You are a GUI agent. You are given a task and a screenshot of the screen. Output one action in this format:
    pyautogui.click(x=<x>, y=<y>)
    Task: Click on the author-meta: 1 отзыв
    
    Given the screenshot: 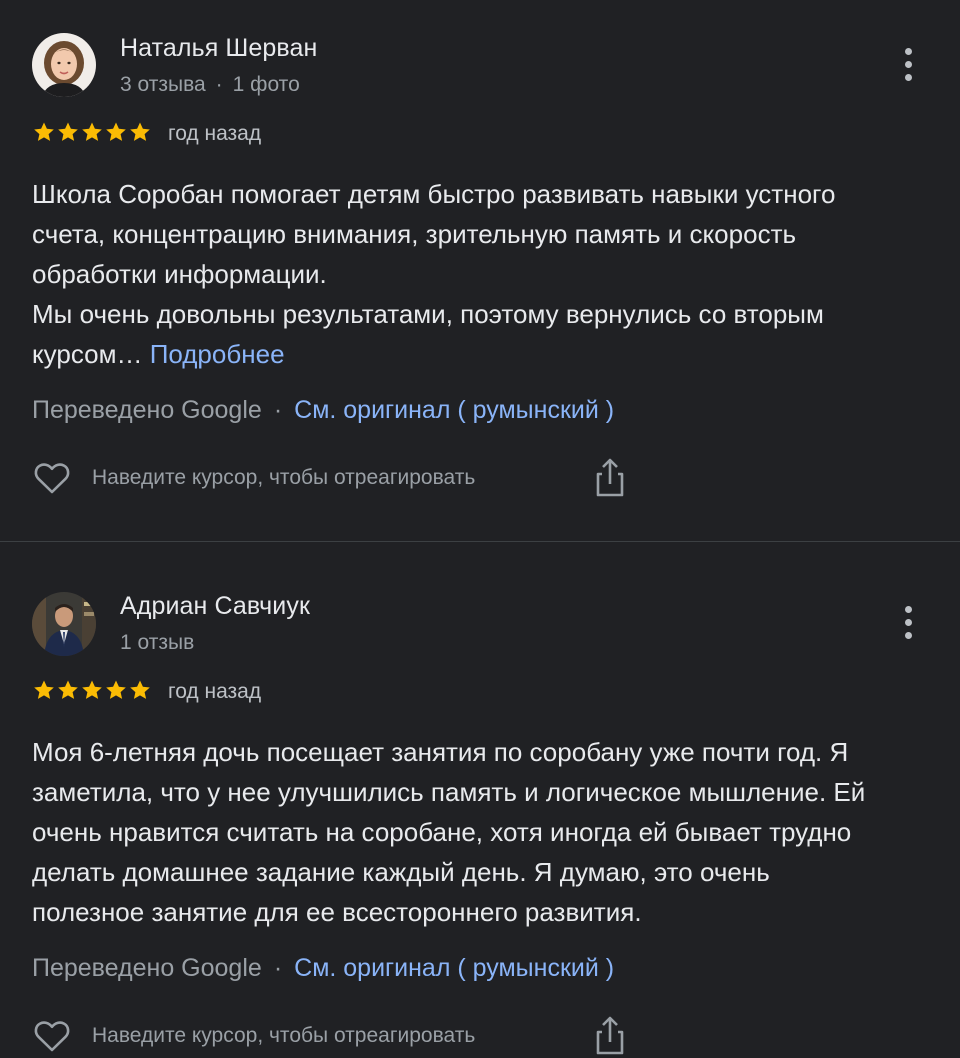 What is the action you would take?
    pyautogui.click(x=157, y=643)
    